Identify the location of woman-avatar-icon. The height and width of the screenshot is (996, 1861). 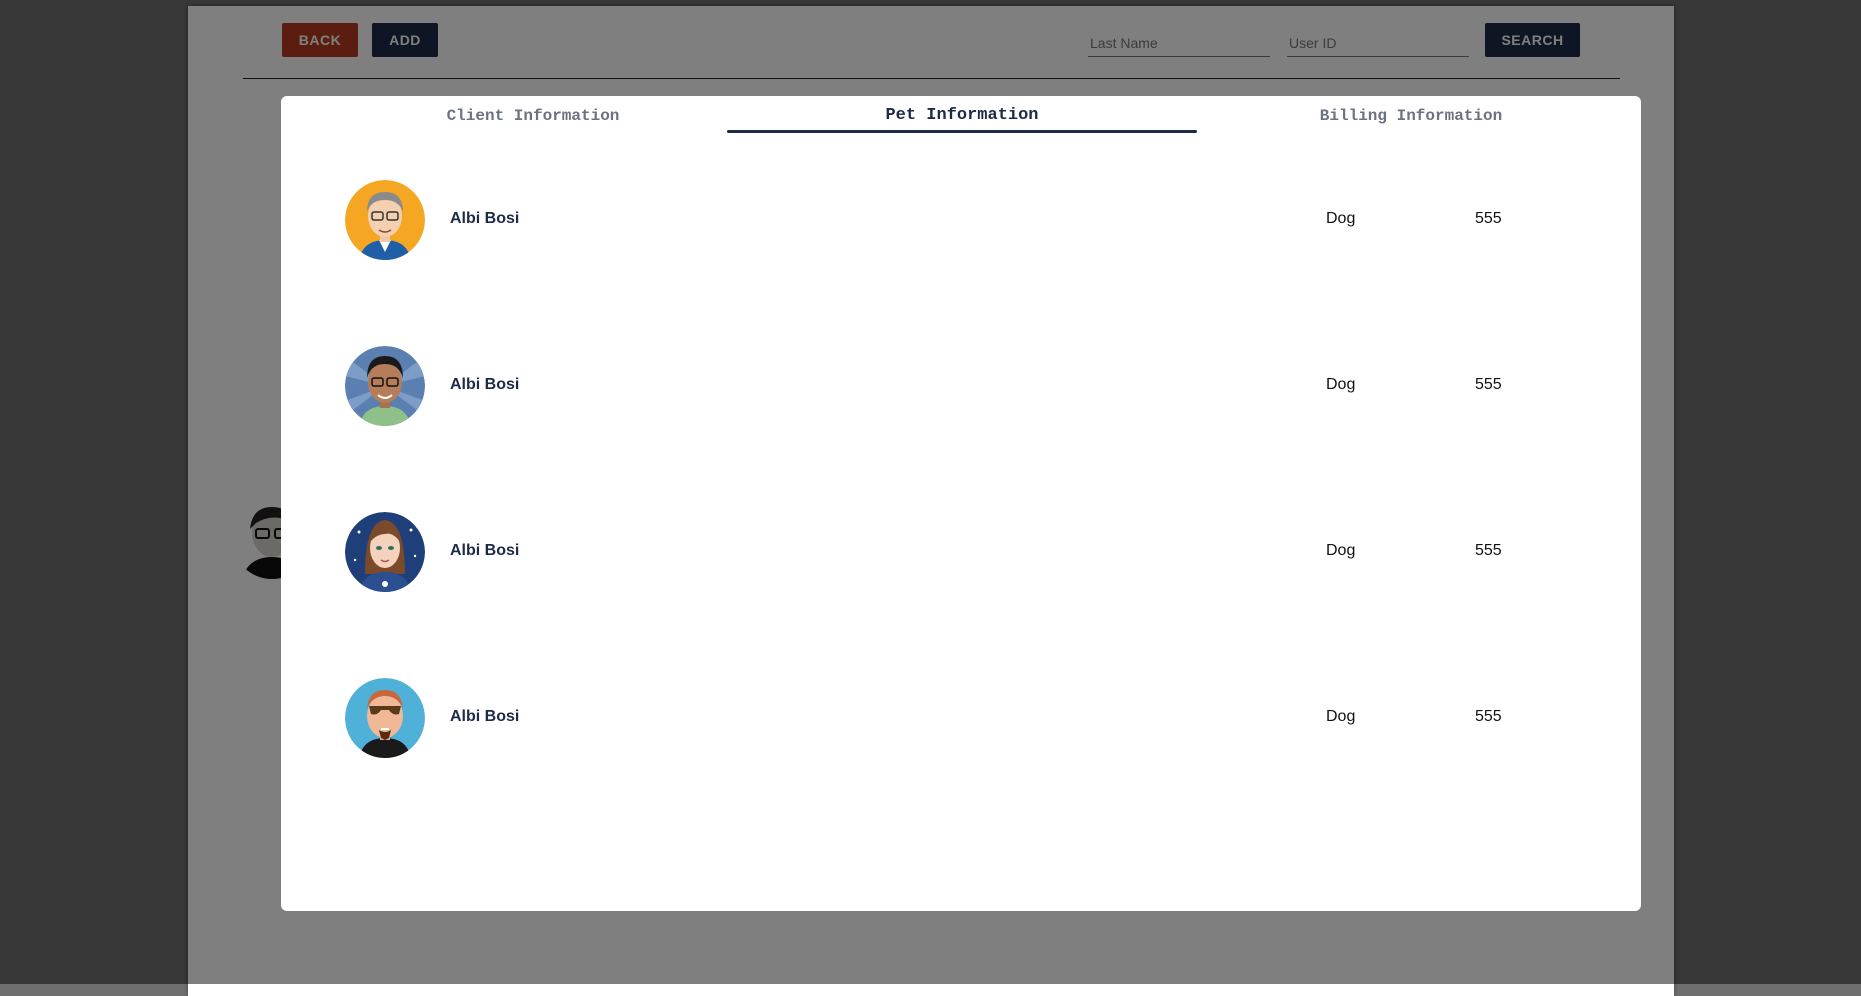
(385, 552).